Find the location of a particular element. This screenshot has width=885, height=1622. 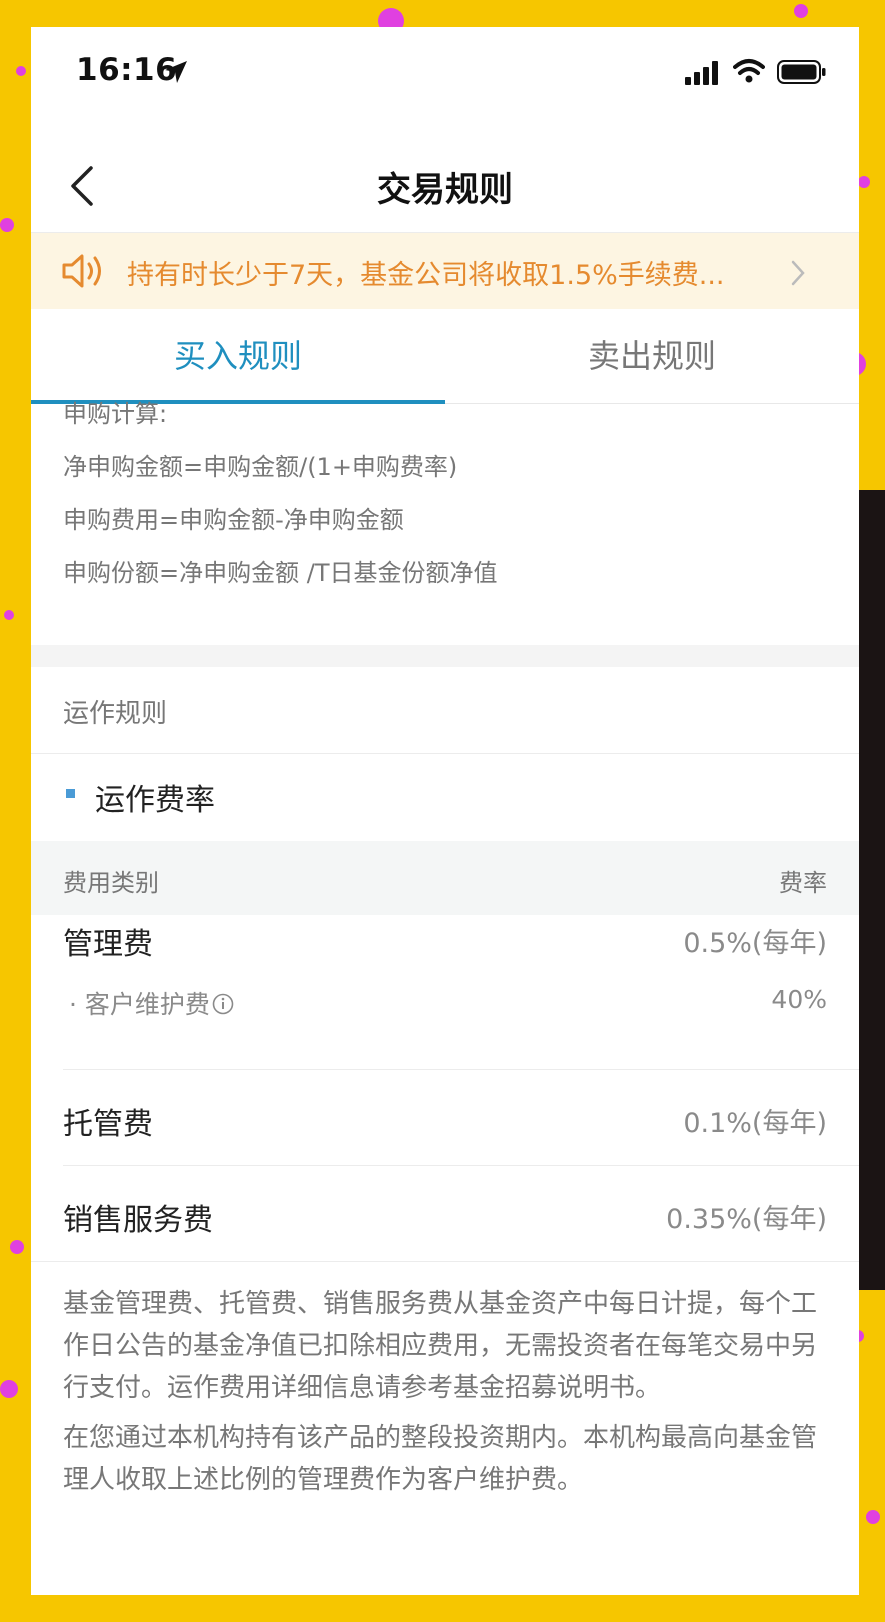

navigation-bar: 交易规则 is located at coordinates (445, 177).